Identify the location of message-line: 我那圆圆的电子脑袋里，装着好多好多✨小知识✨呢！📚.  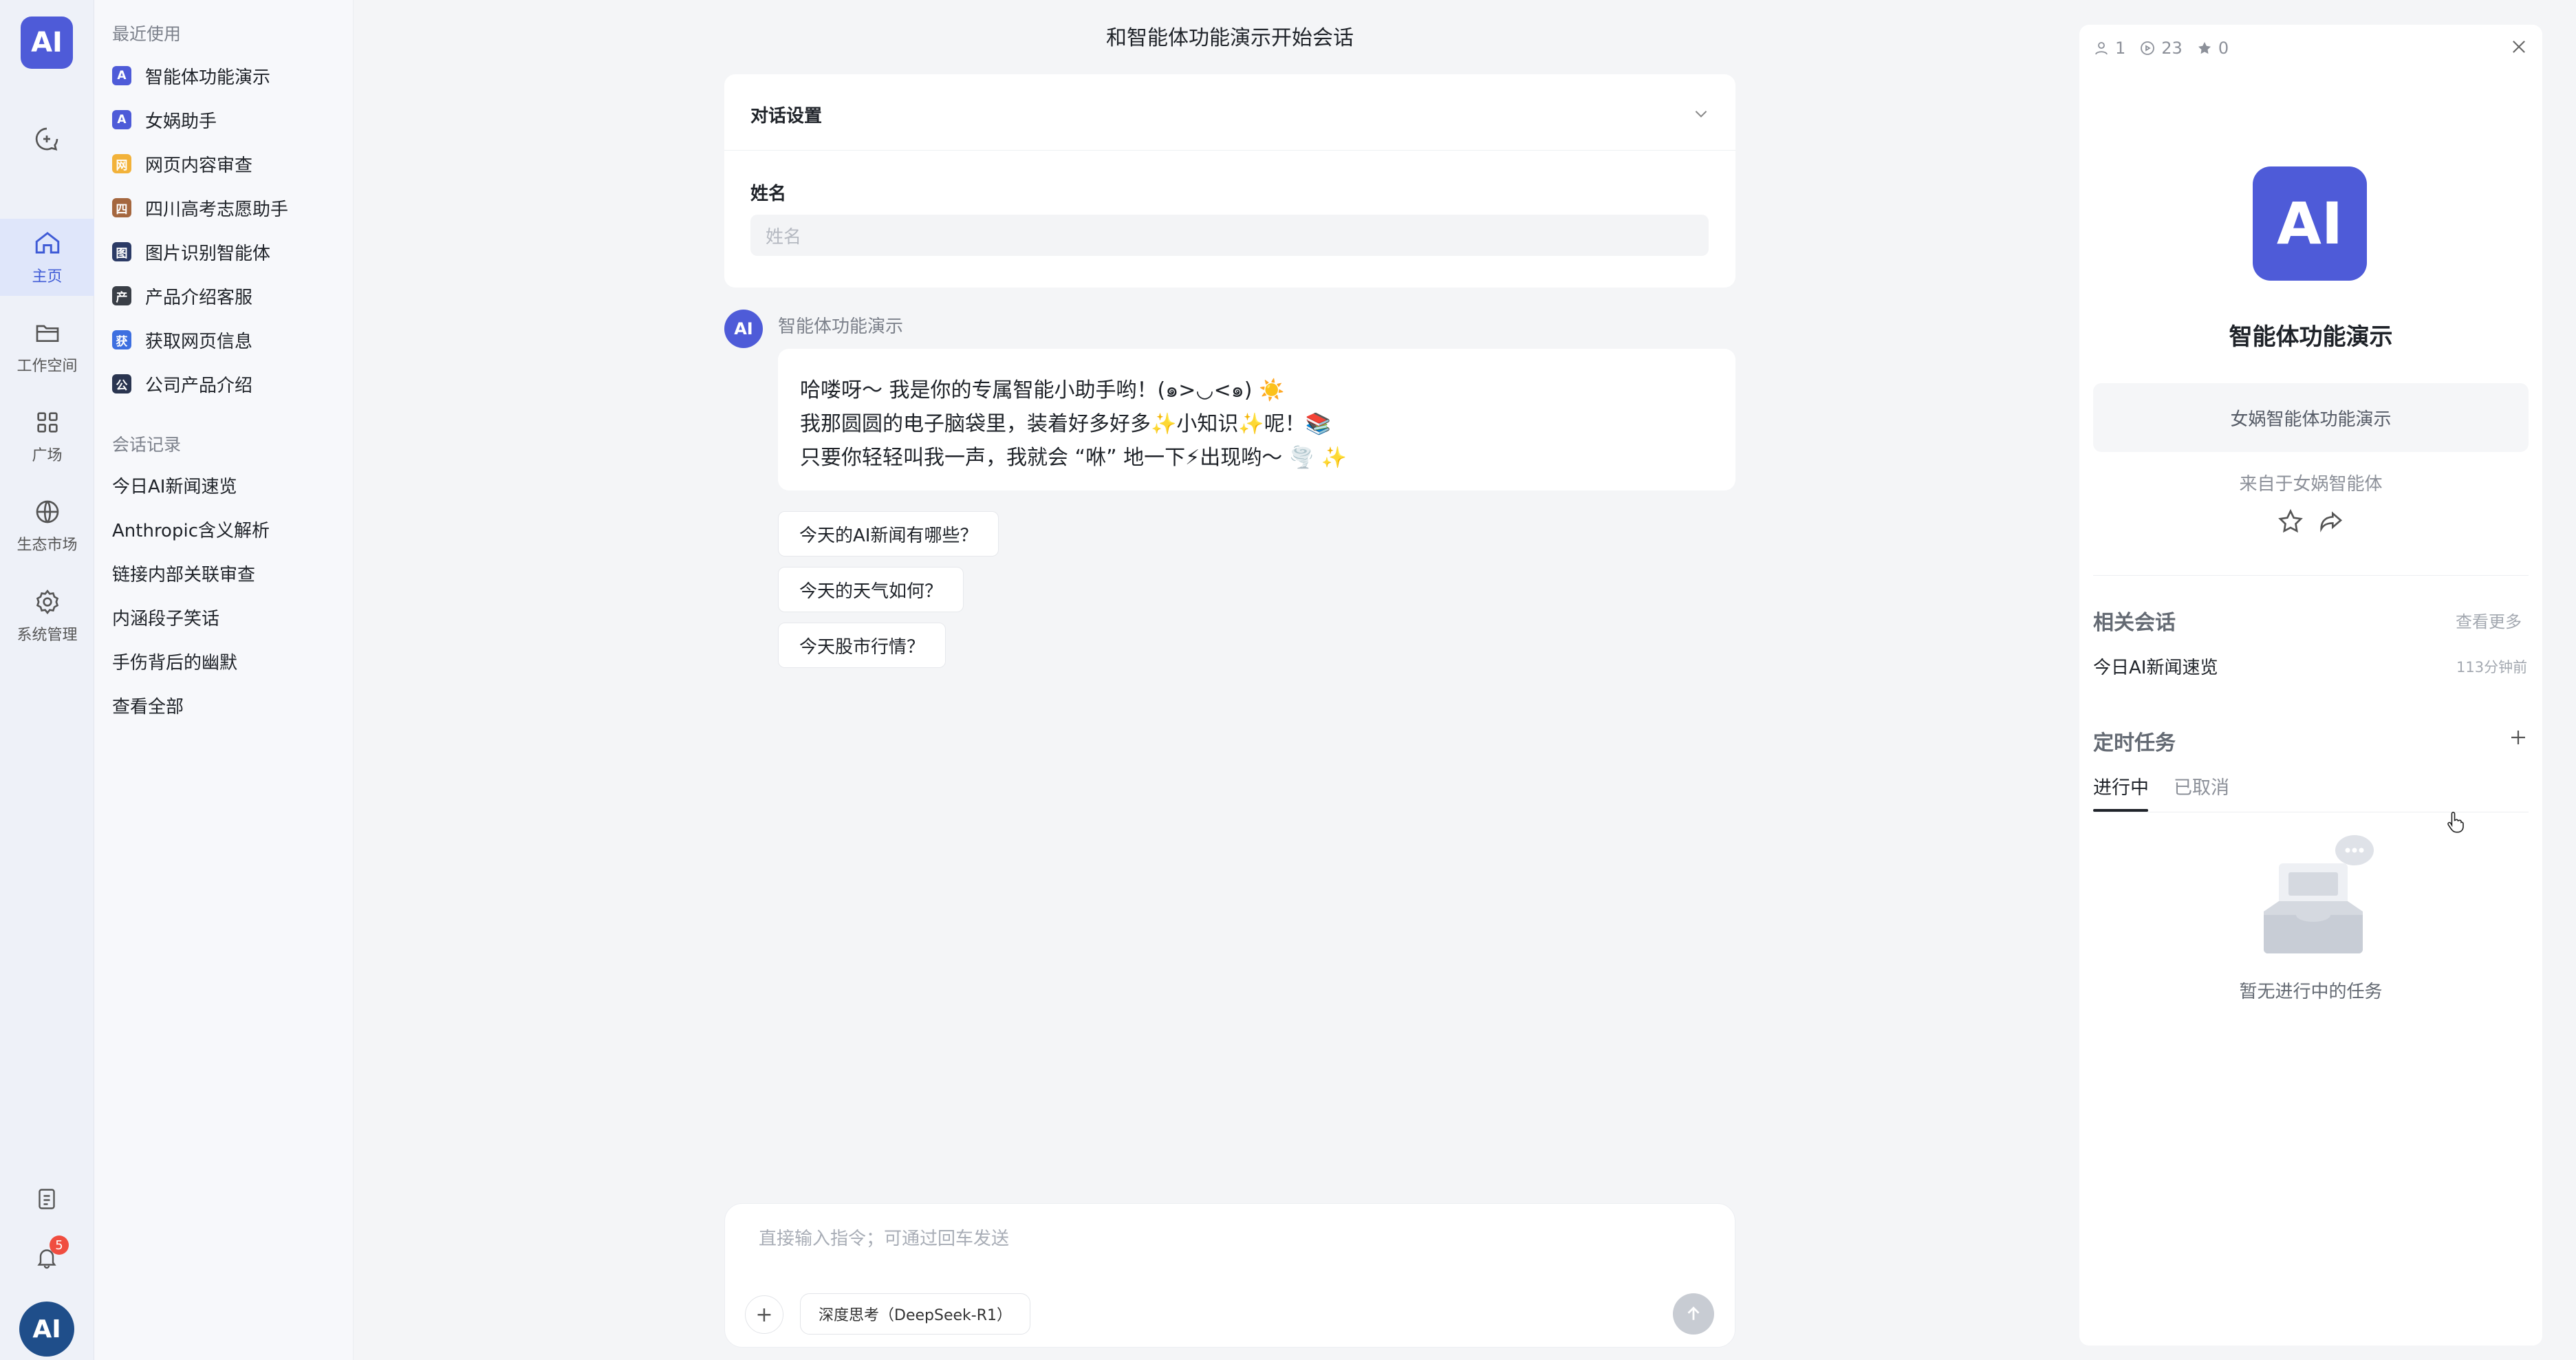
(1066, 424).